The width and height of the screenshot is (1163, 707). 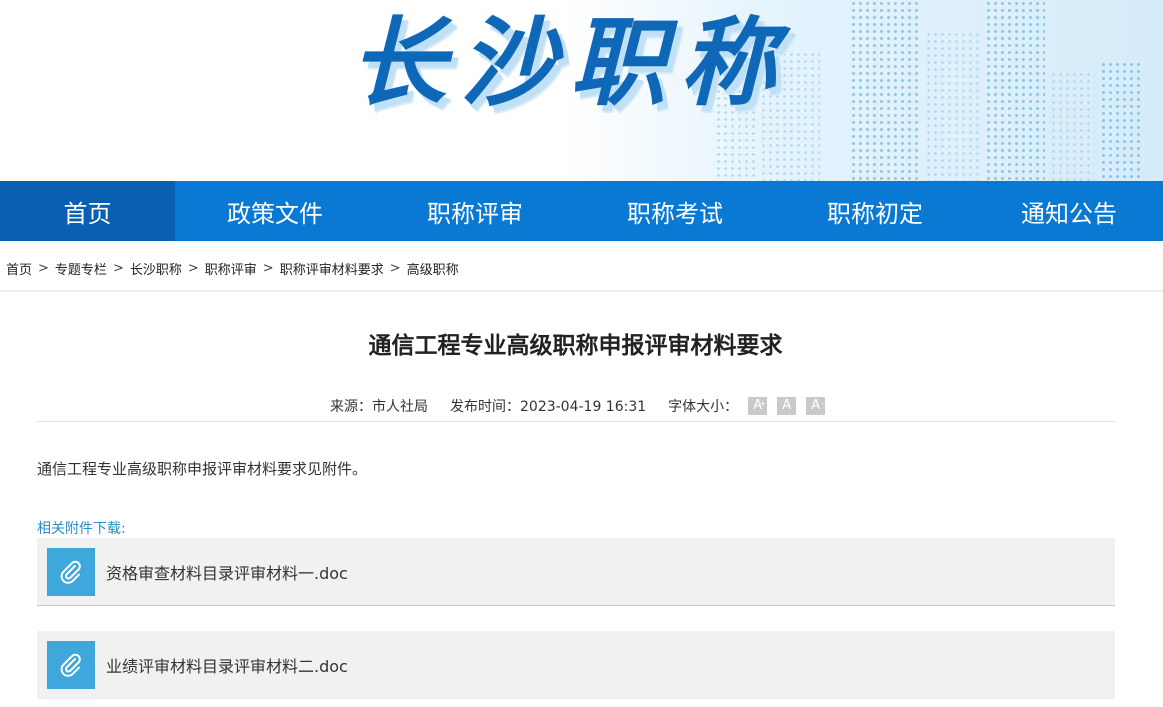 I want to click on site-title: 长沙职称, so click(x=570, y=63).